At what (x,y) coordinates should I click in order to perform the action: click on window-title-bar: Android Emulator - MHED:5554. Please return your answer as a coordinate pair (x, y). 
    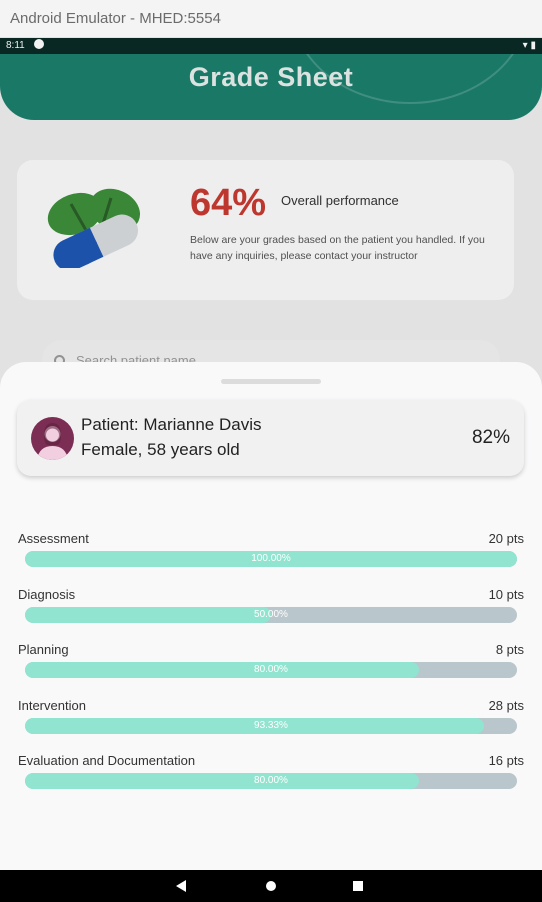
    Looking at the image, I should click on (271, 19).